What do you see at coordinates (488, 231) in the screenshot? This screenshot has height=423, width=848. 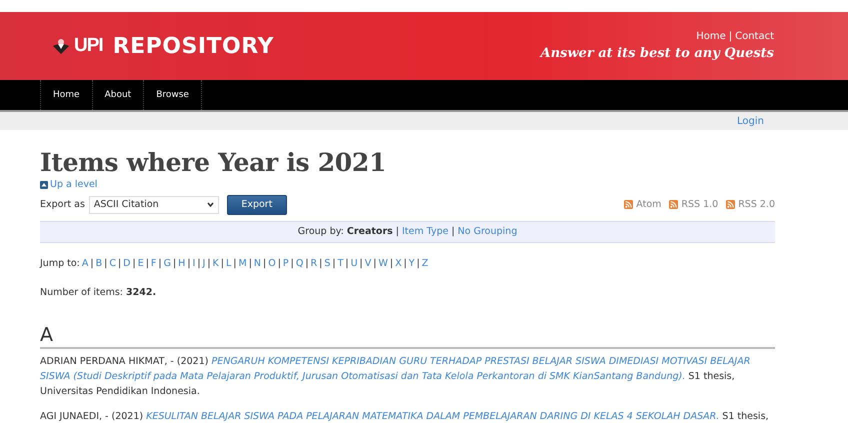 I see `group-option: No Grouping` at bounding box center [488, 231].